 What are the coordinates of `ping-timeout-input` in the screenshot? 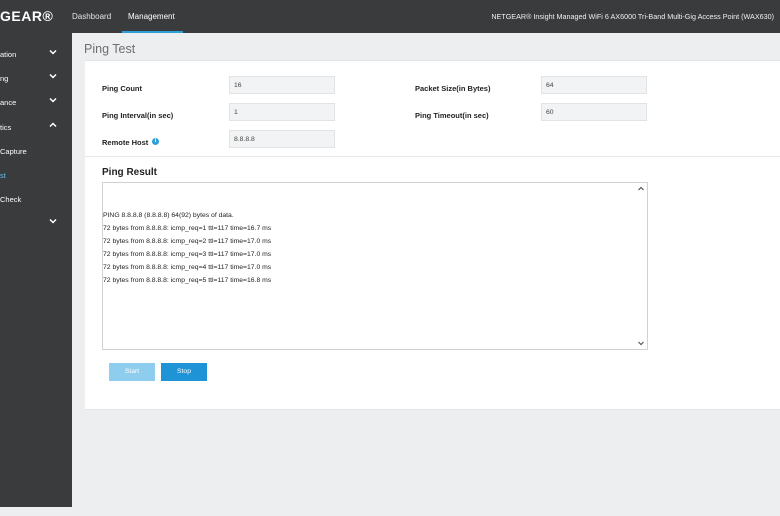 It's located at (594, 112).